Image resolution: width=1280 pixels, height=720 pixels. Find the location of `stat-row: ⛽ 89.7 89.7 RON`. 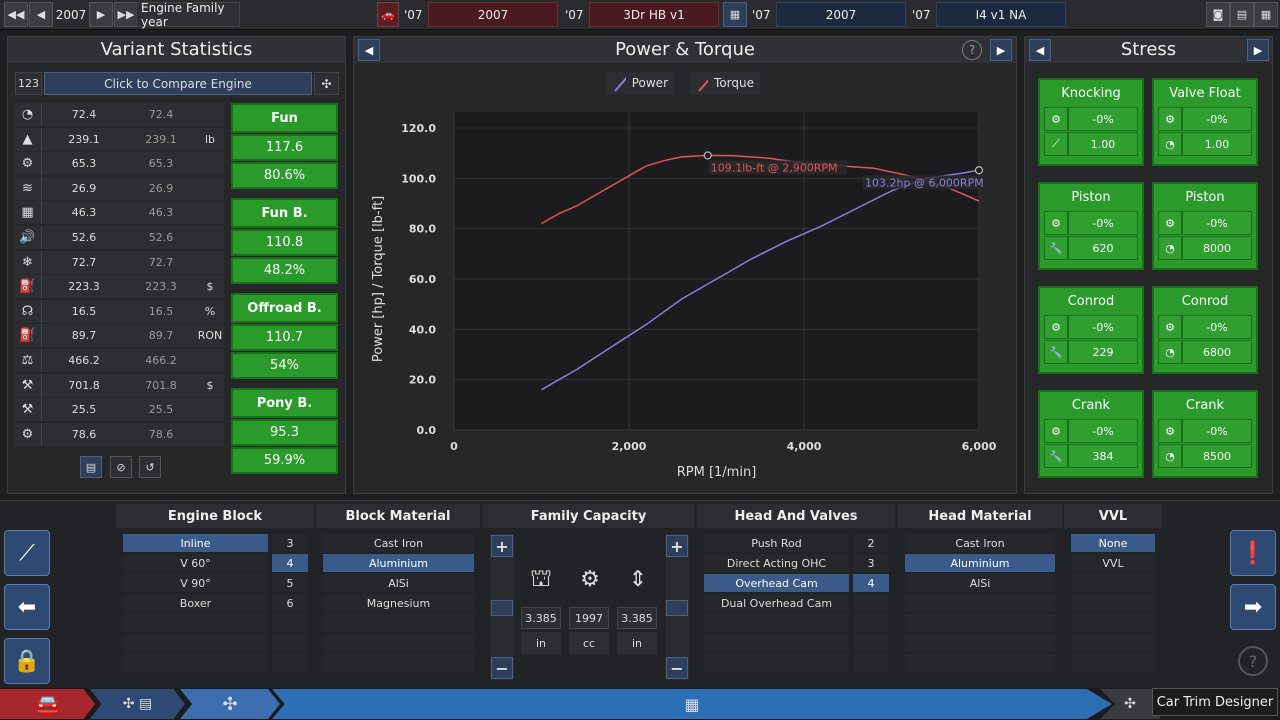

stat-row: ⛽ 89.7 89.7 RON is located at coordinates (119, 336).